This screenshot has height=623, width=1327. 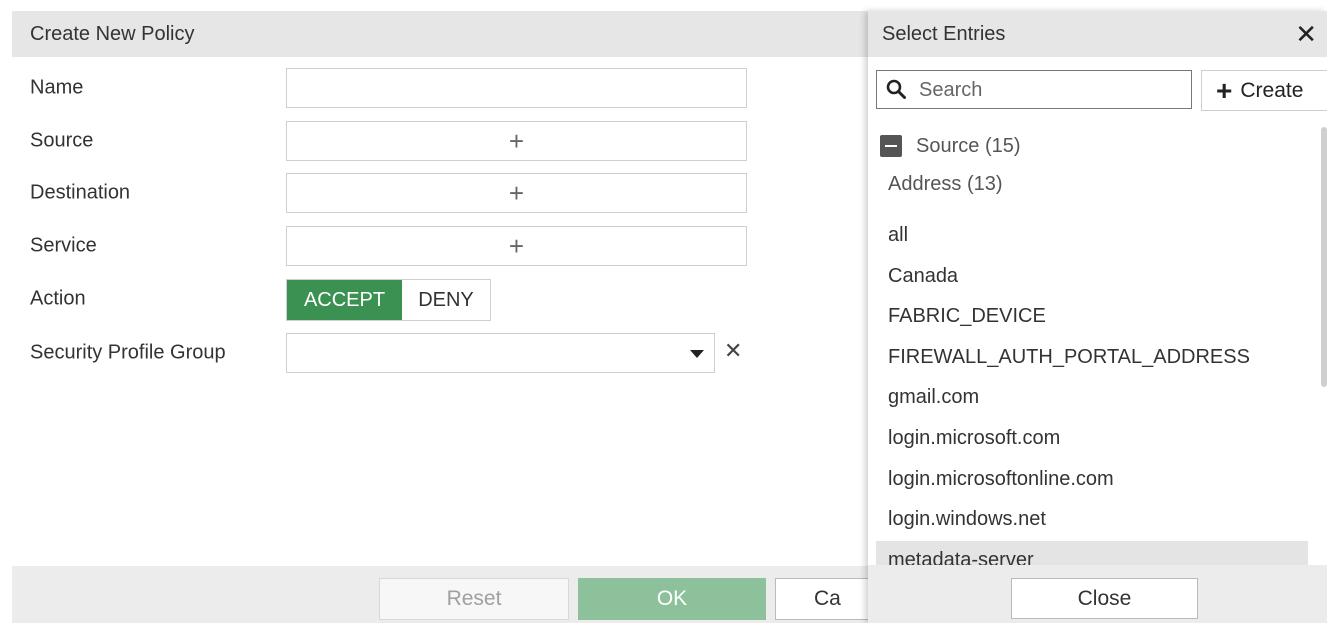 I want to click on security-profile-row: Security Profile Group ✕, so click(x=440, y=353).